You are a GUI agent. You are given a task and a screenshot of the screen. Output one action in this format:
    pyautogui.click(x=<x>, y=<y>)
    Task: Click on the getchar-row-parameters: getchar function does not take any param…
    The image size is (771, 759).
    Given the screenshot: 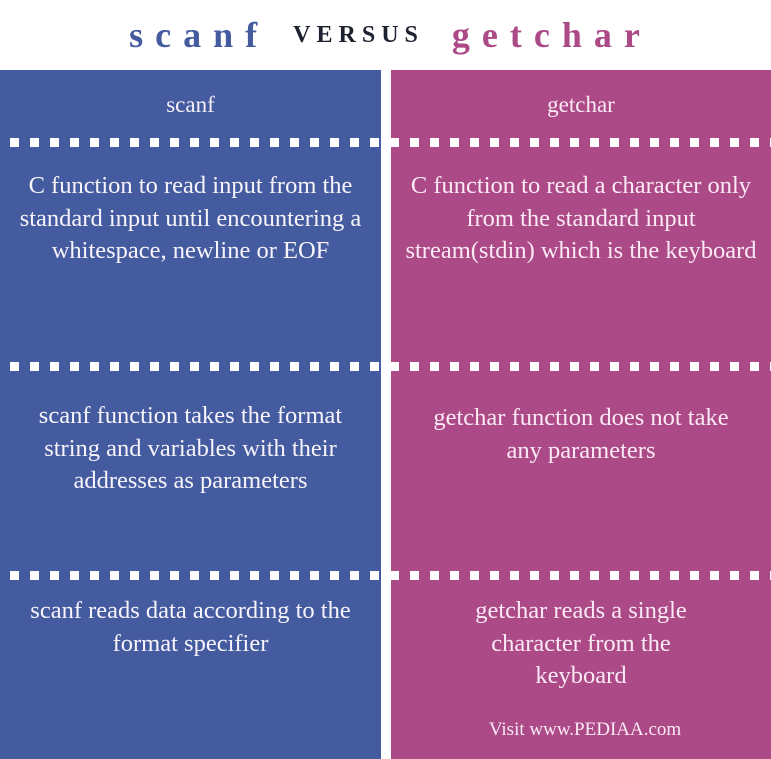 What is the action you would take?
    pyautogui.click(x=581, y=434)
    